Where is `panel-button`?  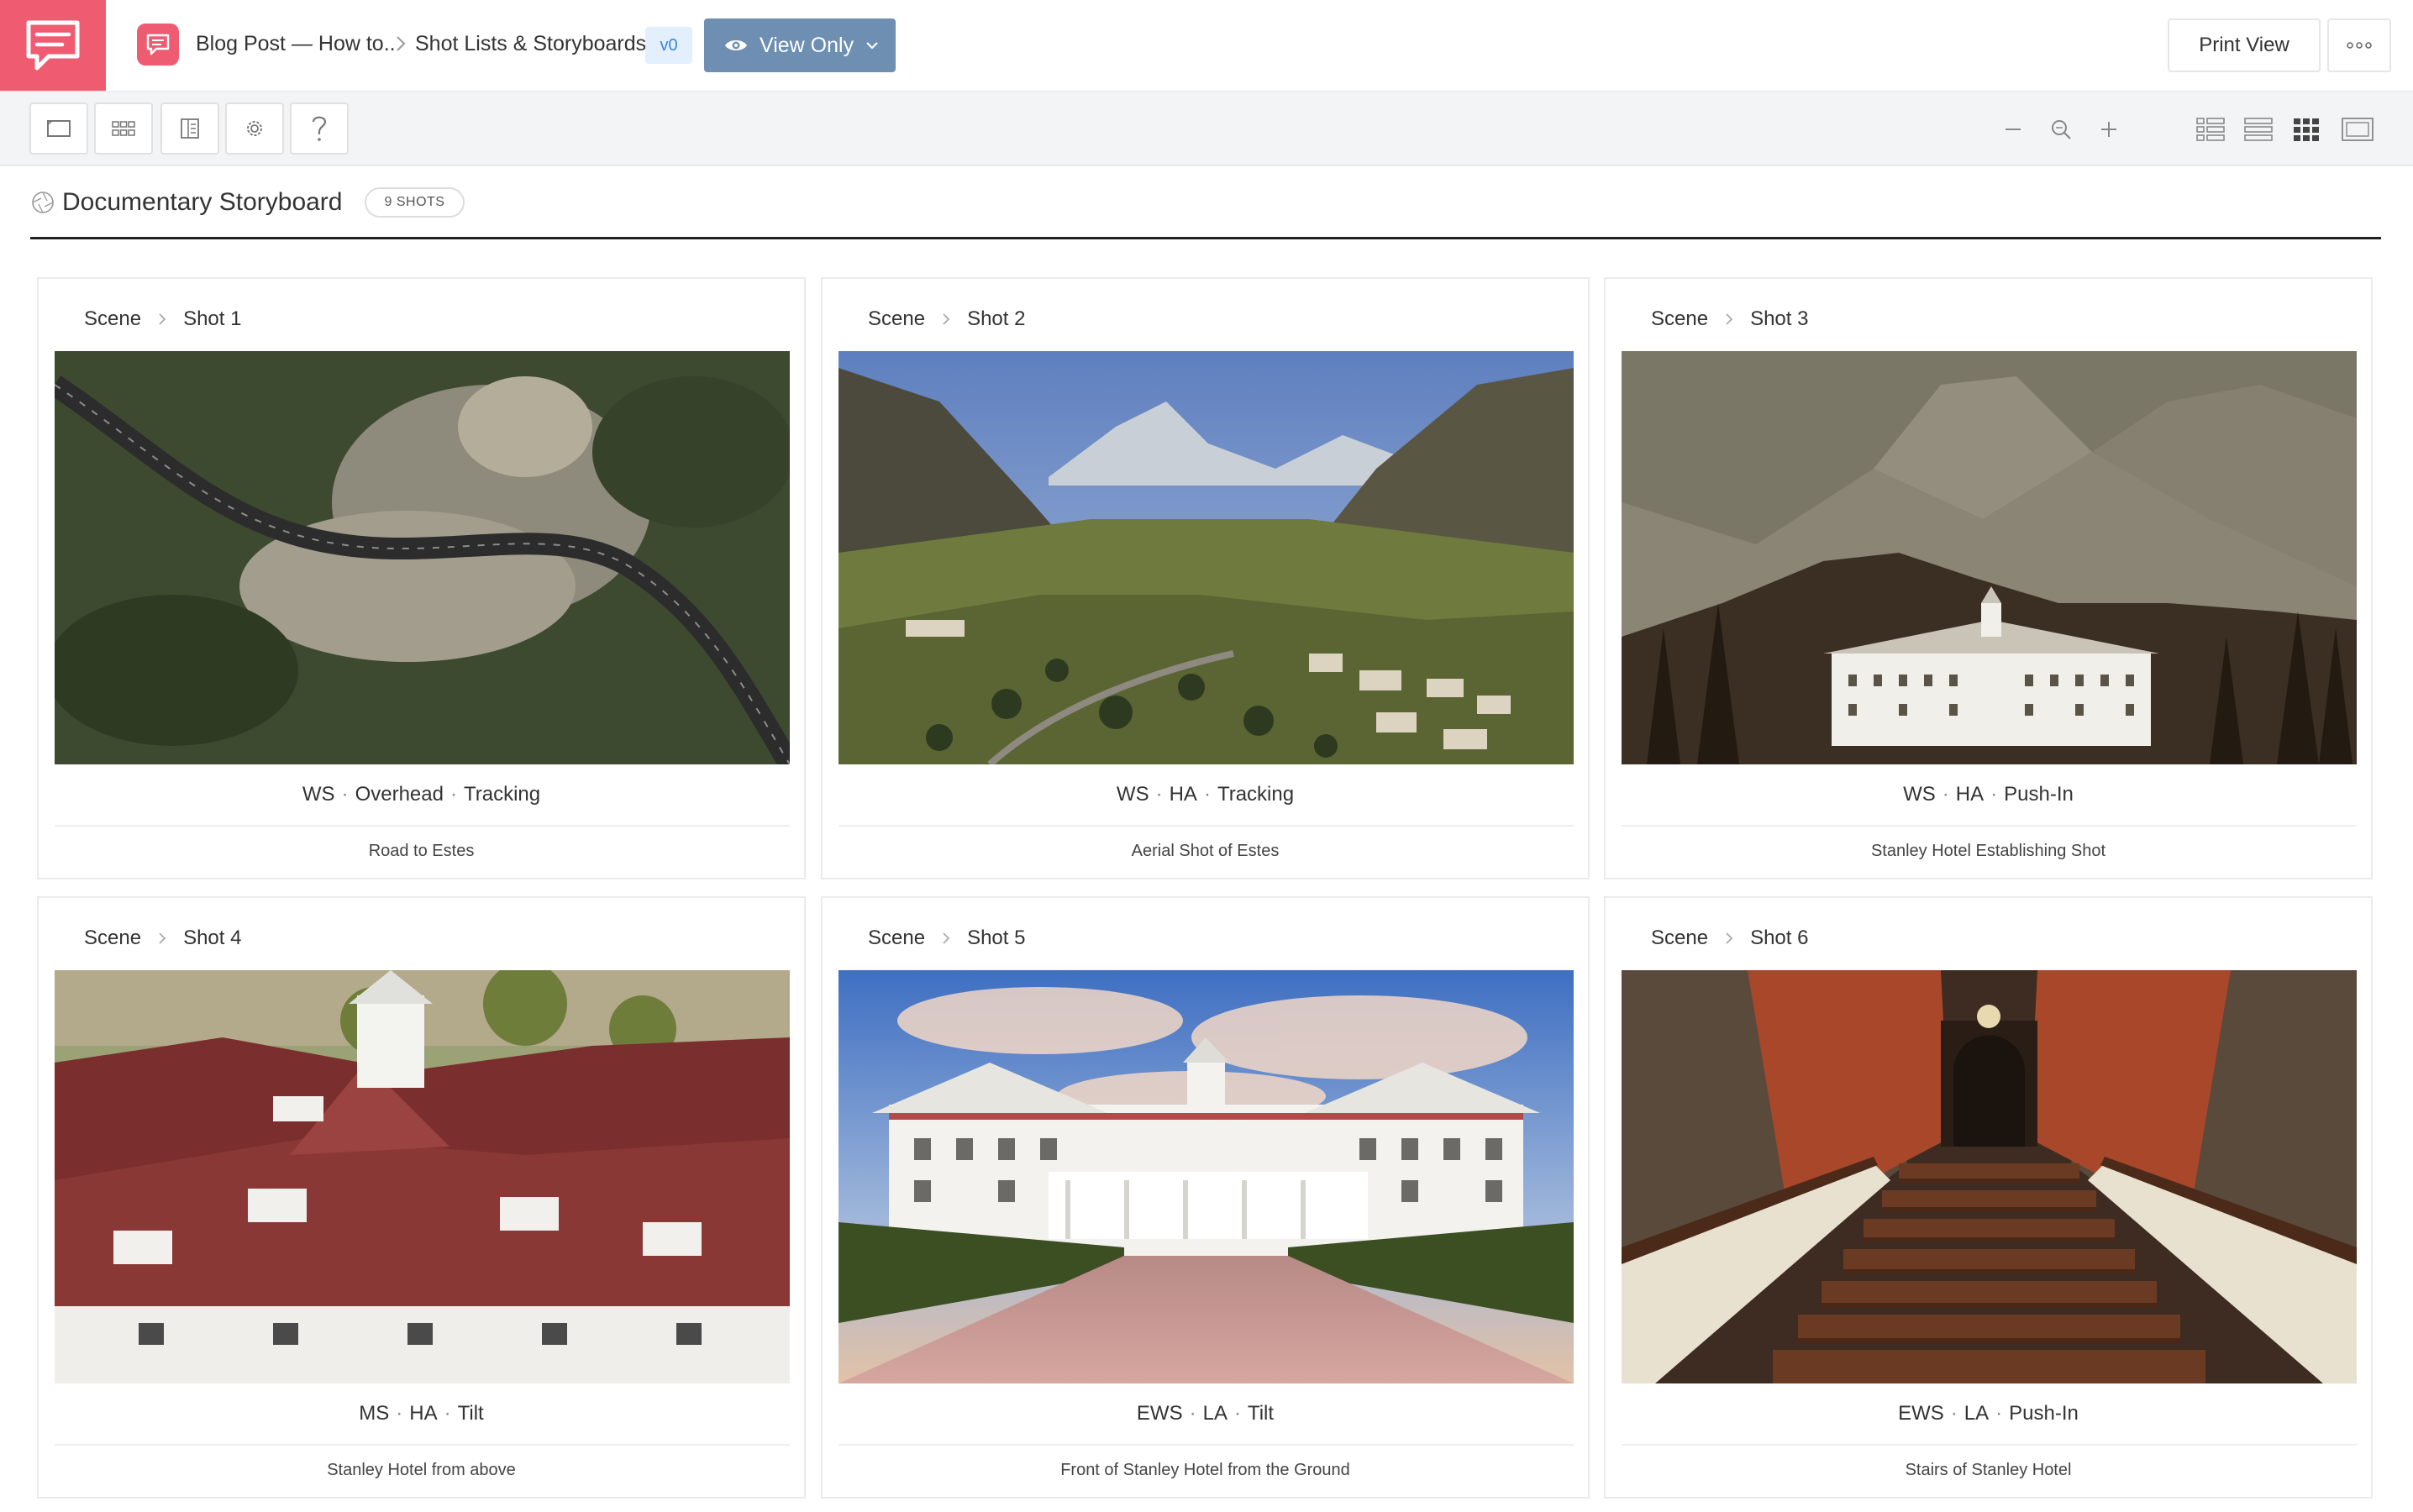 panel-button is located at coordinates (189, 128).